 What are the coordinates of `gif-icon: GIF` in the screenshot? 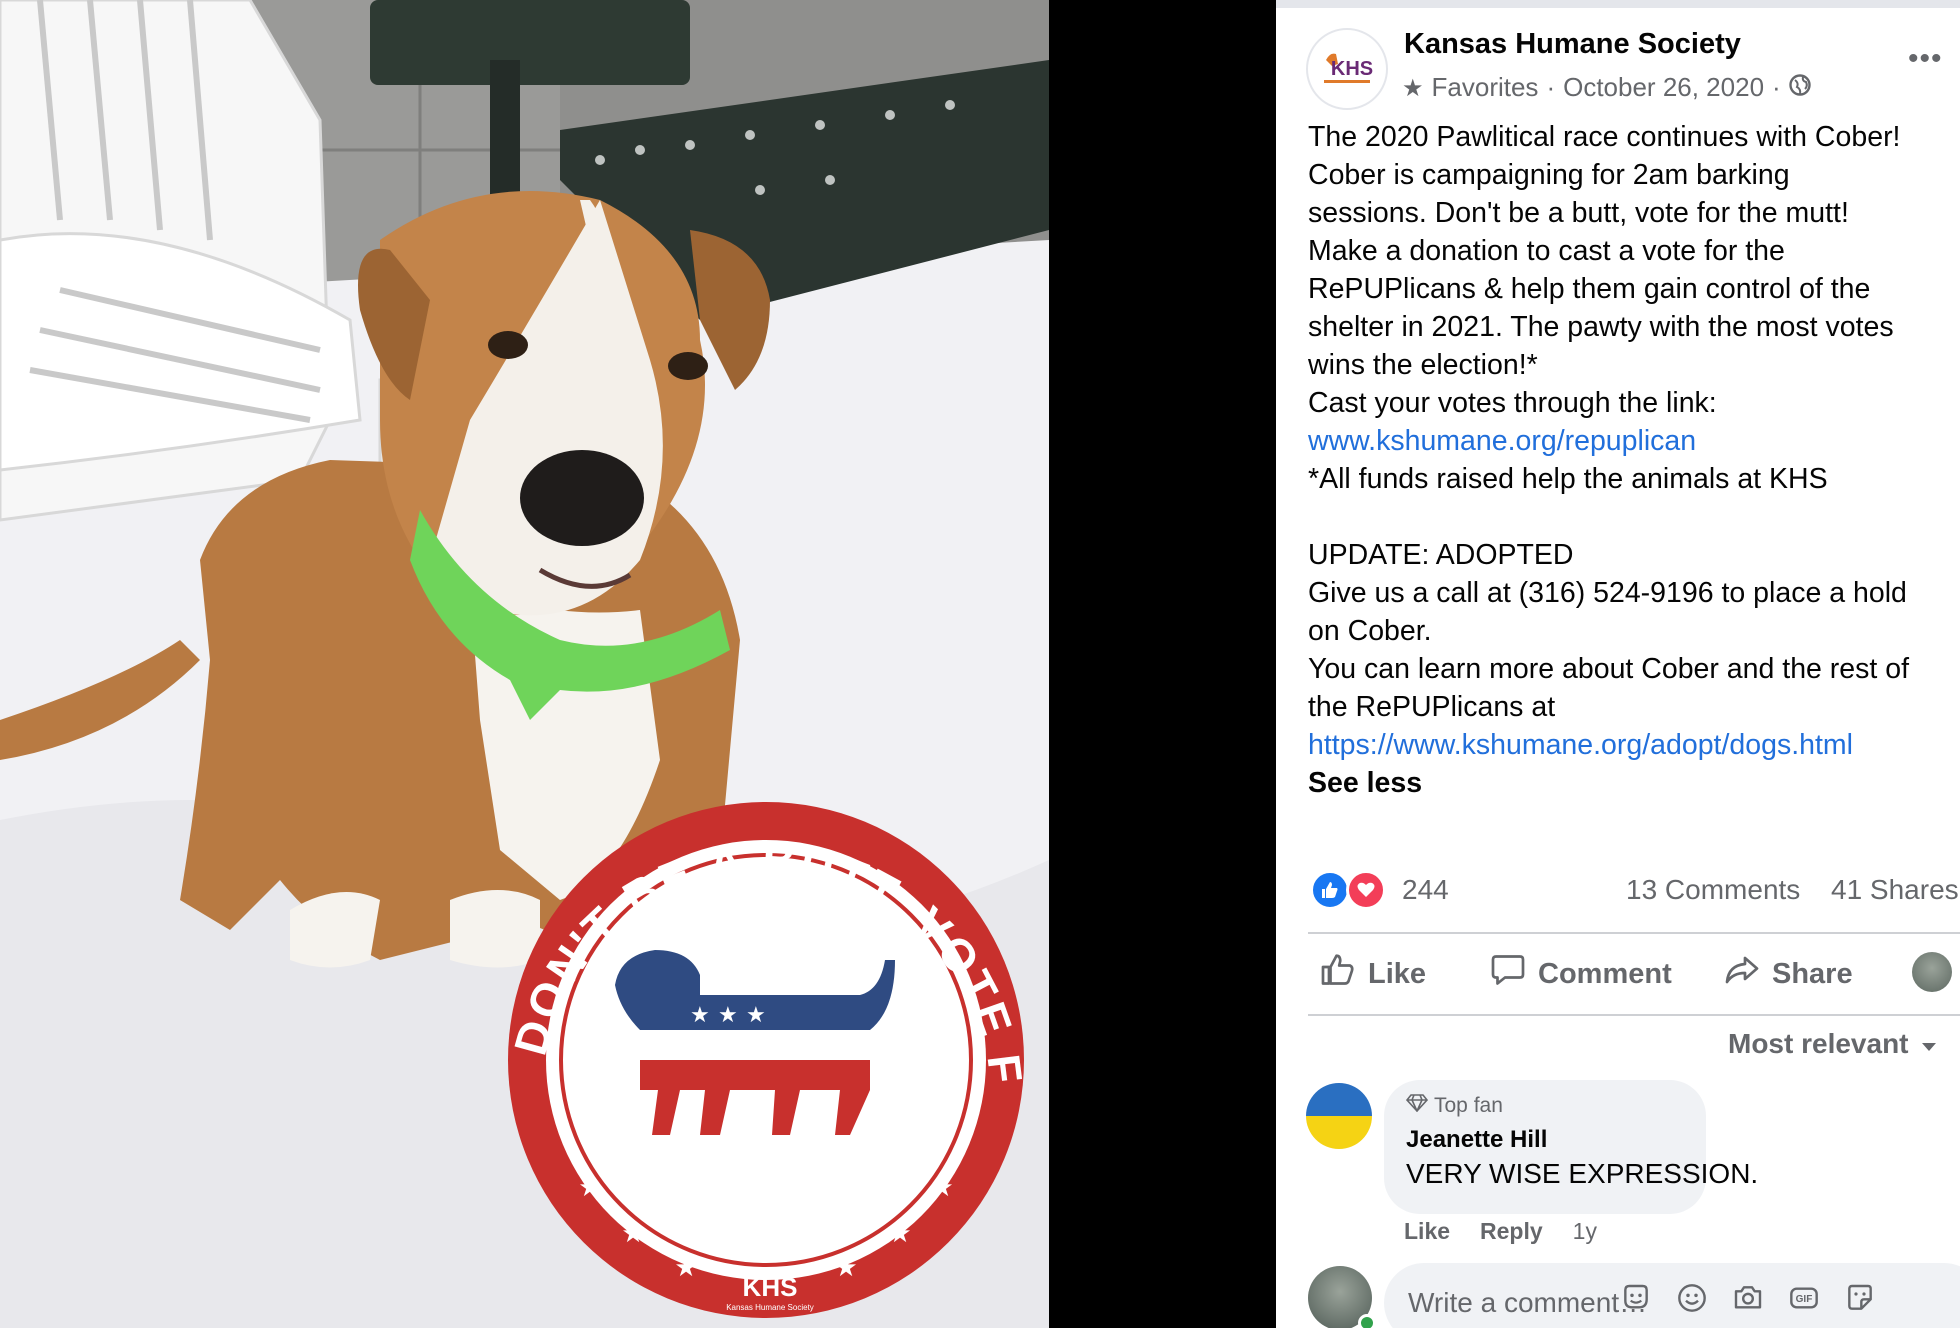 It's located at (1804, 1298).